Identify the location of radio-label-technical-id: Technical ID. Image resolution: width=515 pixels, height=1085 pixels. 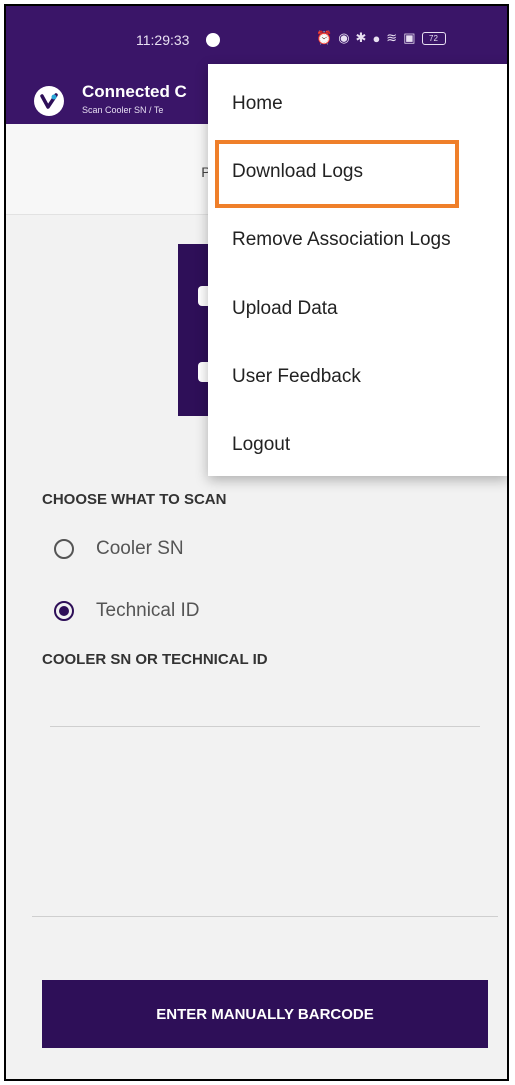
(148, 610).